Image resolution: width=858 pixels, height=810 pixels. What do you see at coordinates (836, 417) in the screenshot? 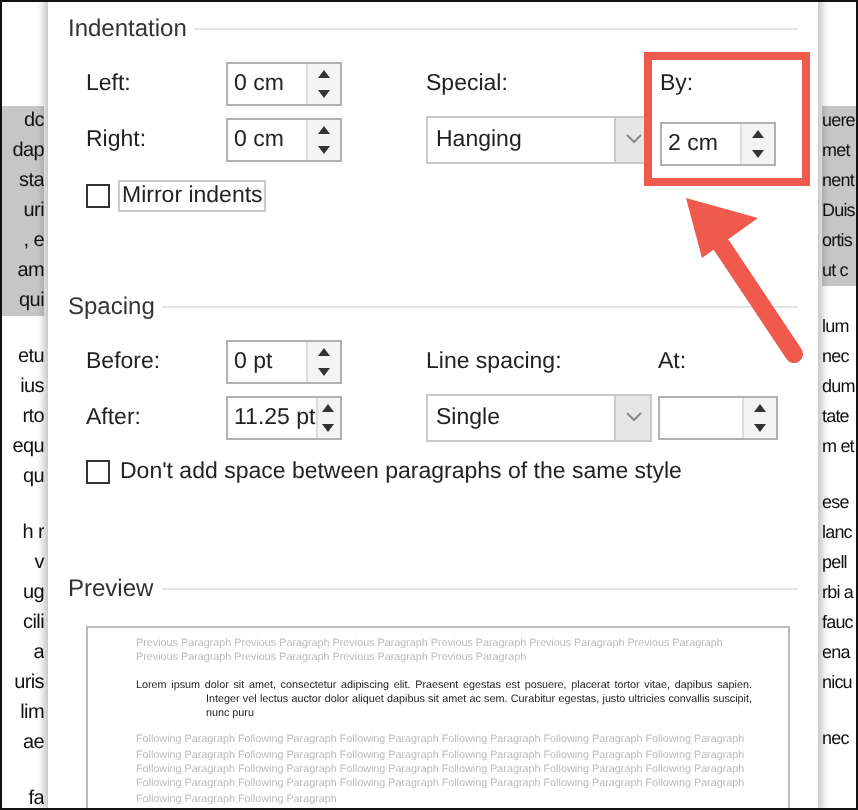
I see `document-text: tate` at bounding box center [836, 417].